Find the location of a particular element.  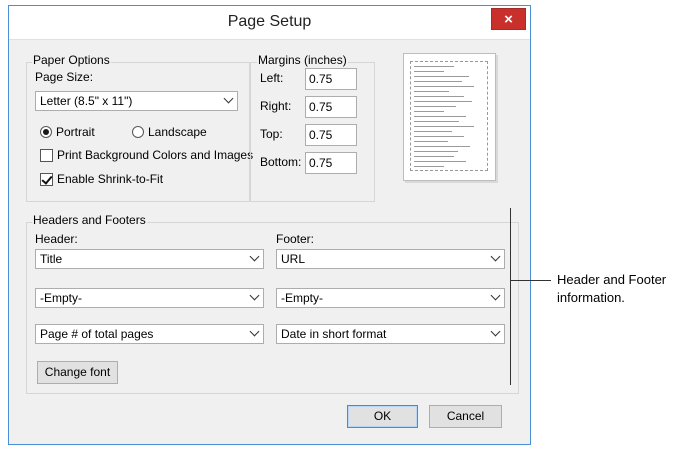

footer-value-3: Date in short format is located at coordinates (334, 334).